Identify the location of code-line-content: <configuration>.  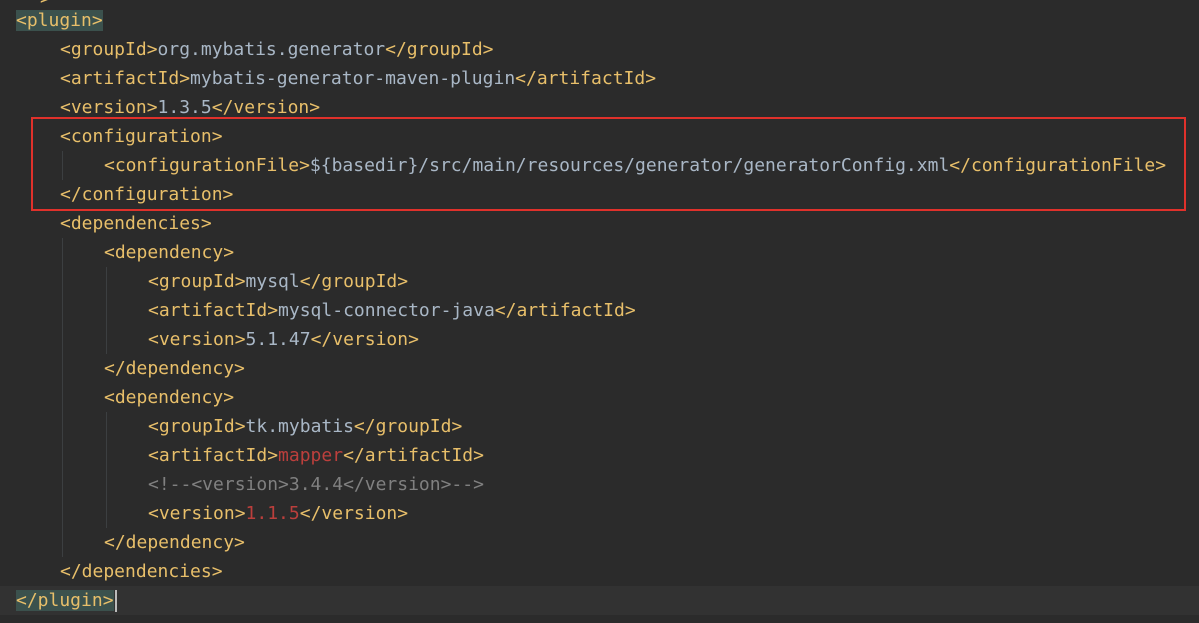
(141, 136).